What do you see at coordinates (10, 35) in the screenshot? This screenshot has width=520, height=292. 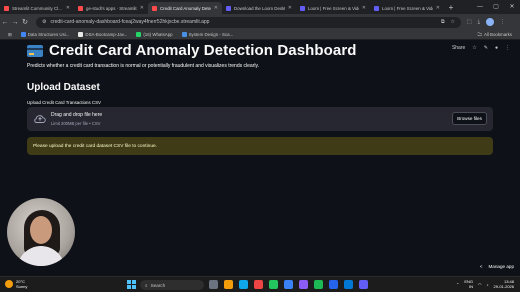 I see `apps-grid-icon: ⊞` at bounding box center [10, 35].